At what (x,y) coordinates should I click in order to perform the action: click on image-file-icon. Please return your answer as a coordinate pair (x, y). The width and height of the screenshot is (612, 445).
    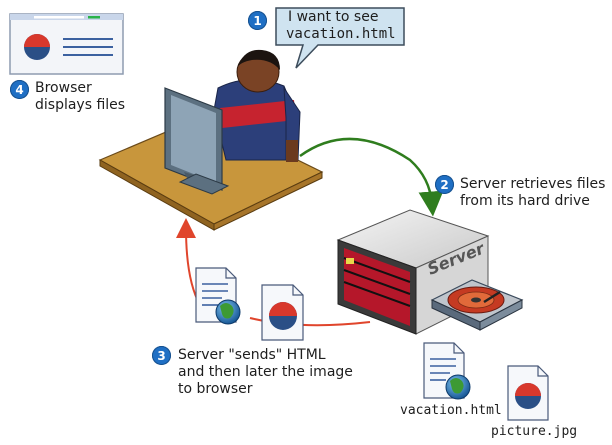
    Looking at the image, I should click on (528, 393).